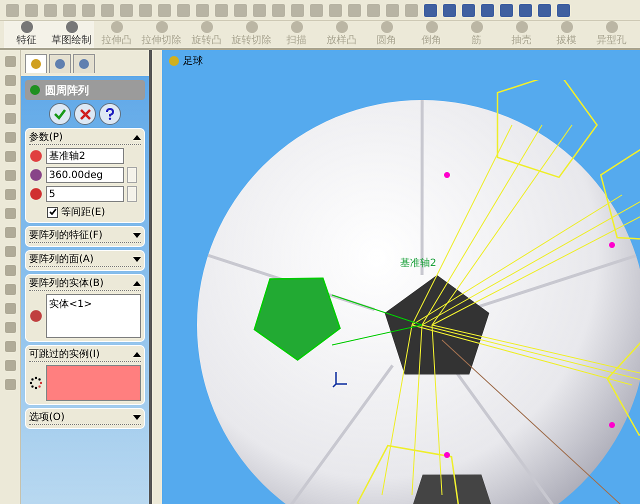 The image size is (640, 504). What do you see at coordinates (71, 34) in the screenshot?
I see `command-button: 草图绘制` at bounding box center [71, 34].